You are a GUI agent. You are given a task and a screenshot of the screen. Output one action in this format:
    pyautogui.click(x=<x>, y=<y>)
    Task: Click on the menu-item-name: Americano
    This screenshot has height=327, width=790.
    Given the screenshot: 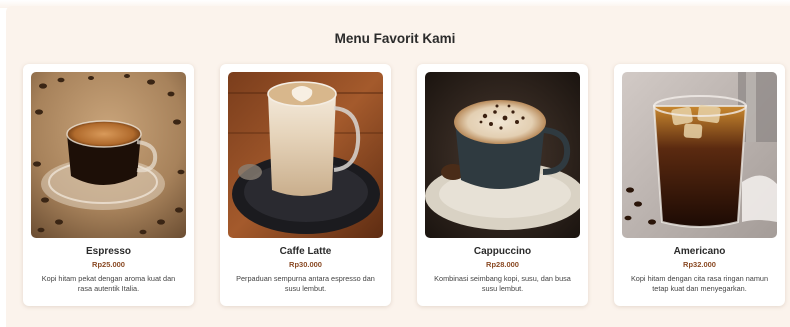 What is the action you would take?
    pyautogui.click(x=699, y=251)
    